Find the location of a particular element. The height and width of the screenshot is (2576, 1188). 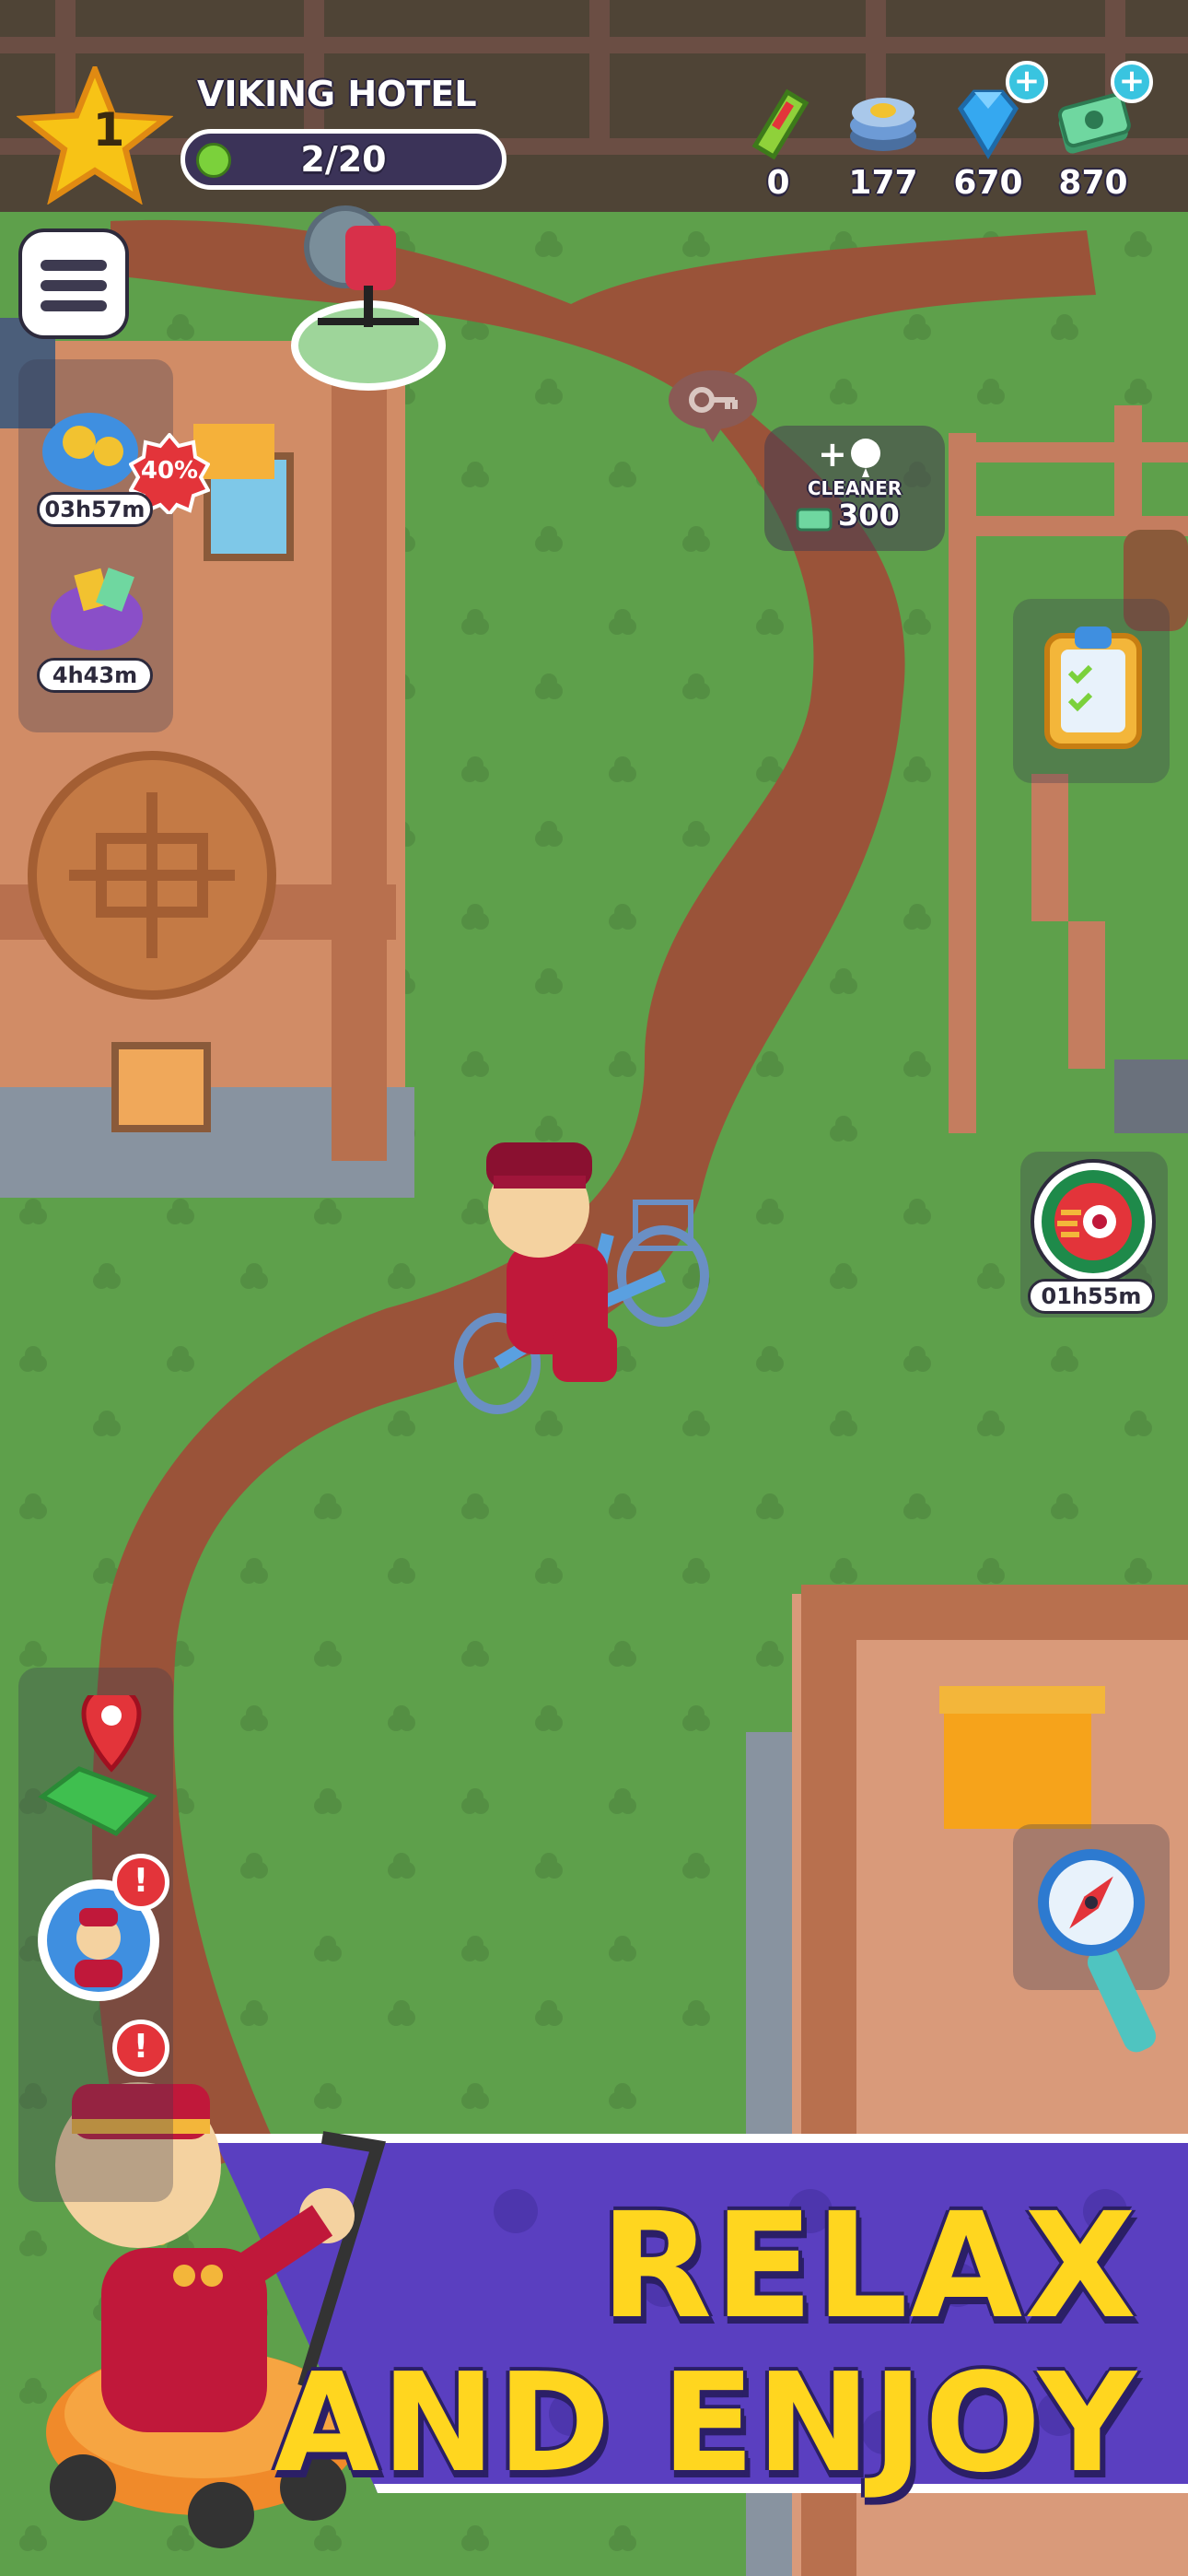

banner-line-2: AND ENJOY is located at coordinates (706, 2423).